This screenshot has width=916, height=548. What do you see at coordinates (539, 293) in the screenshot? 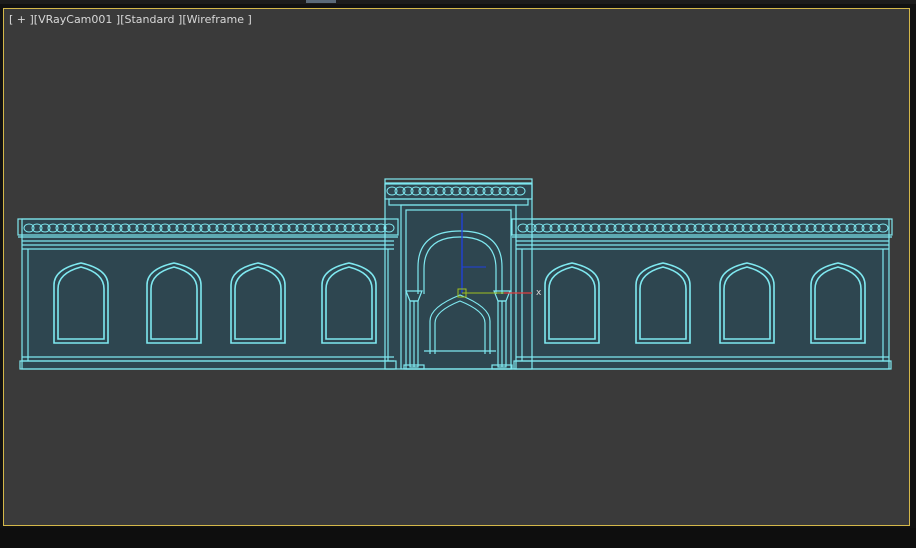
I see `gizmo-x-axis-label: x` at bounding box center [539, 293].